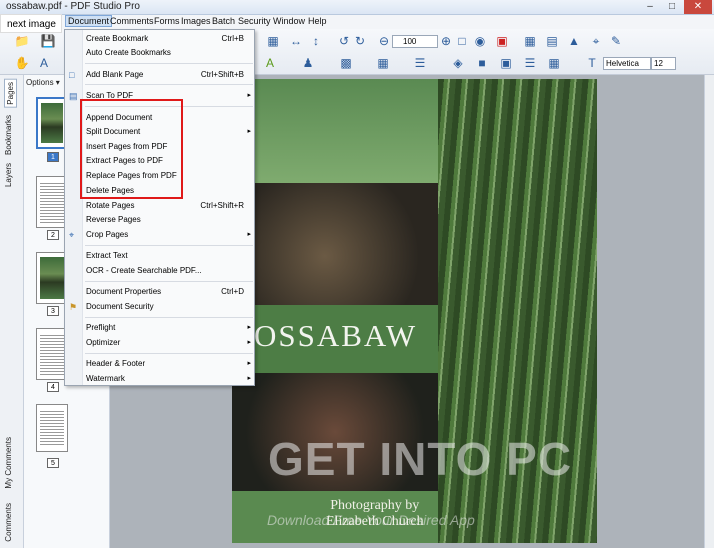  I want to click on vertical-scrollbar, so click(709, 311).